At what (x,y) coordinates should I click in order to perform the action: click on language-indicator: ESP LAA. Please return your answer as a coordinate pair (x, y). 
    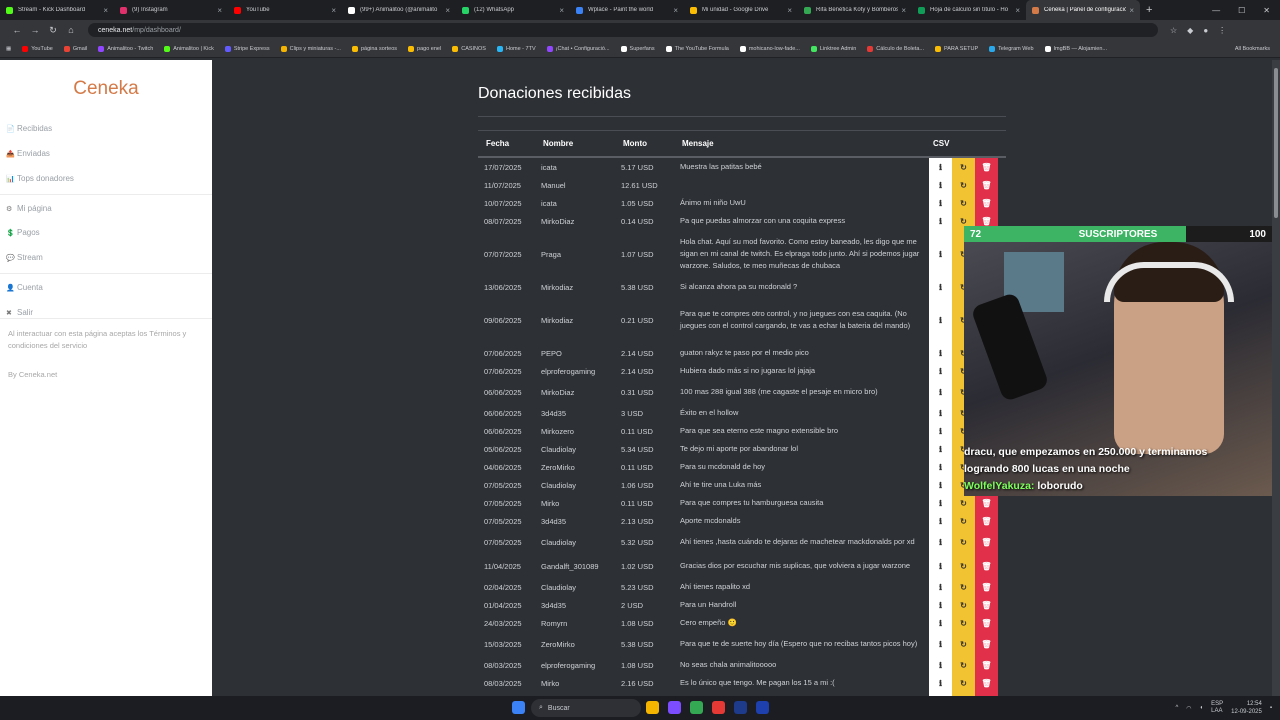
    Looking at the image, I should click on (1217, 708).